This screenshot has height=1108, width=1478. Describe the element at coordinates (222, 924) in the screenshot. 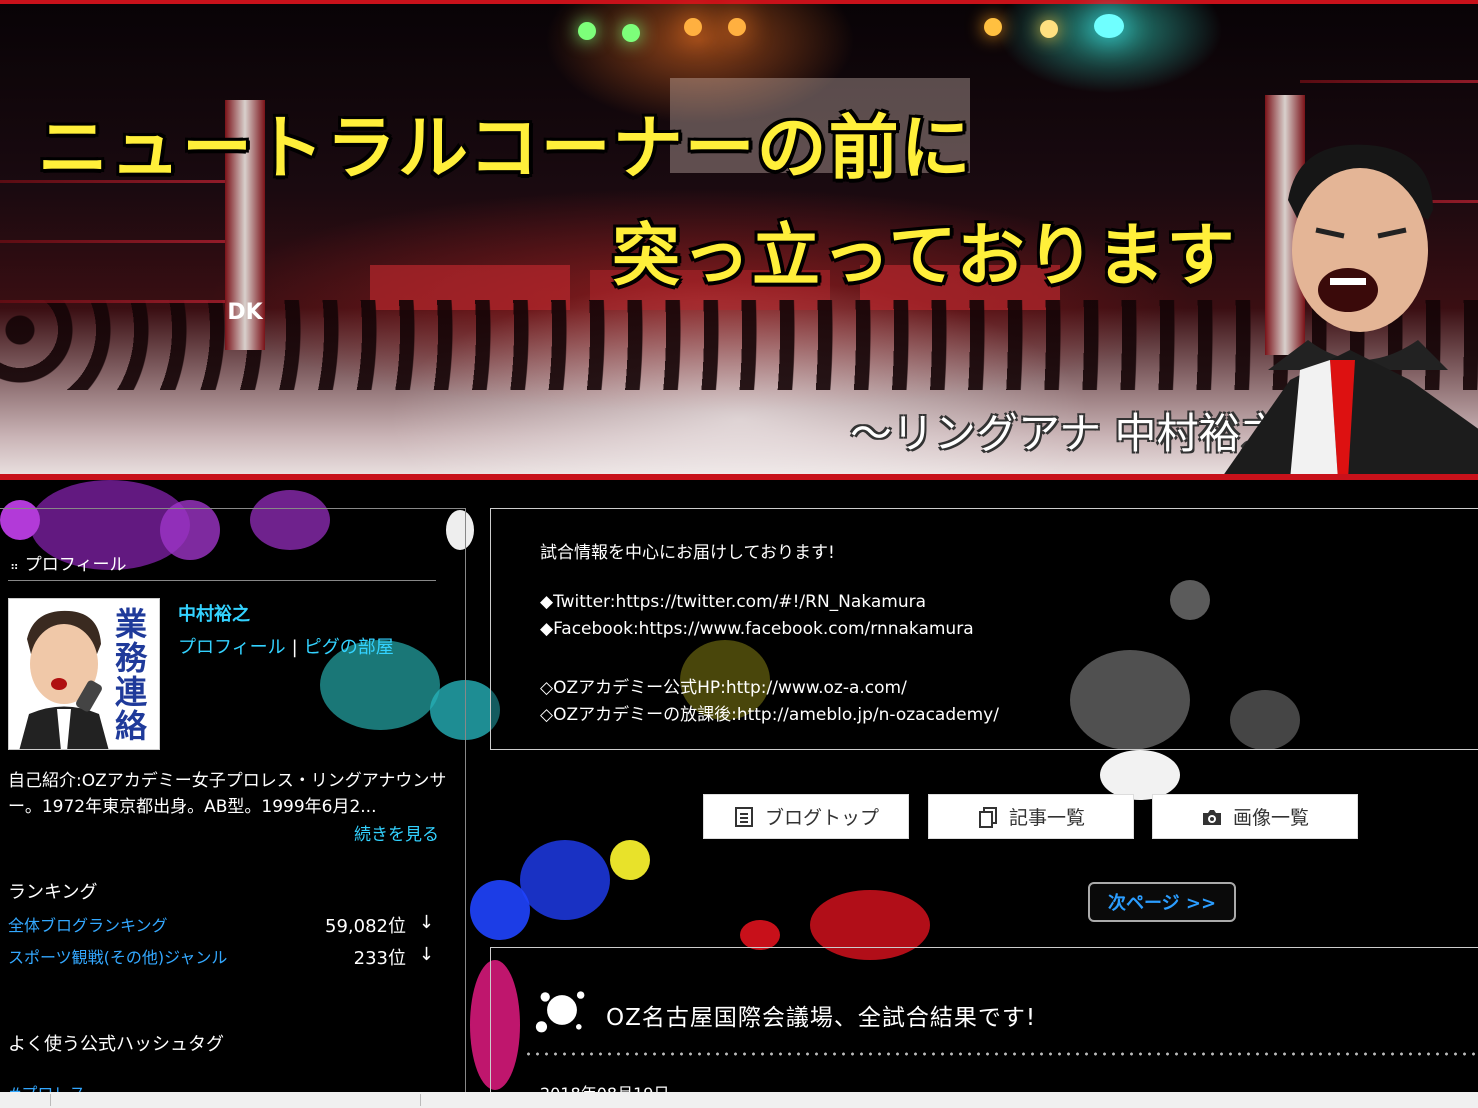

I see `ranking-row-overall: 全体ブログランキング 59,082位 ↓` at that location.